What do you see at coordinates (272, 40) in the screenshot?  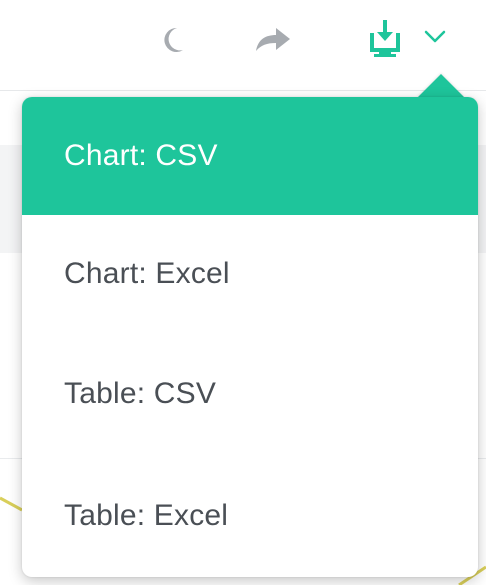 I see `share-arrow-icon` at bounding box center [272, 40].